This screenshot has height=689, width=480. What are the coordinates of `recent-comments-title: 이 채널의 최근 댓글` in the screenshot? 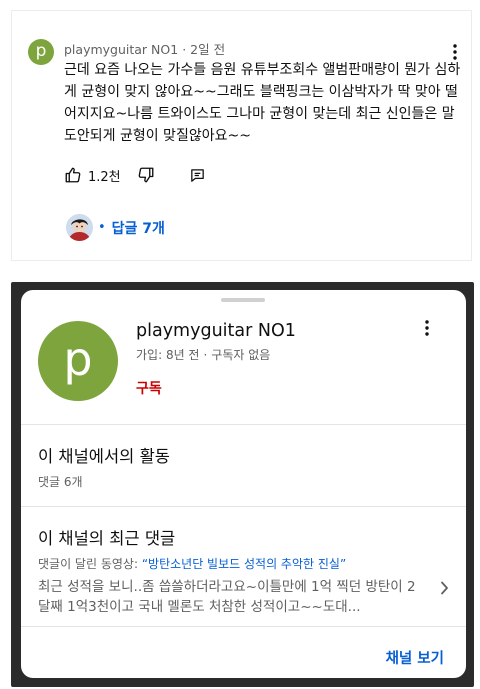 It's located at (107, 538).